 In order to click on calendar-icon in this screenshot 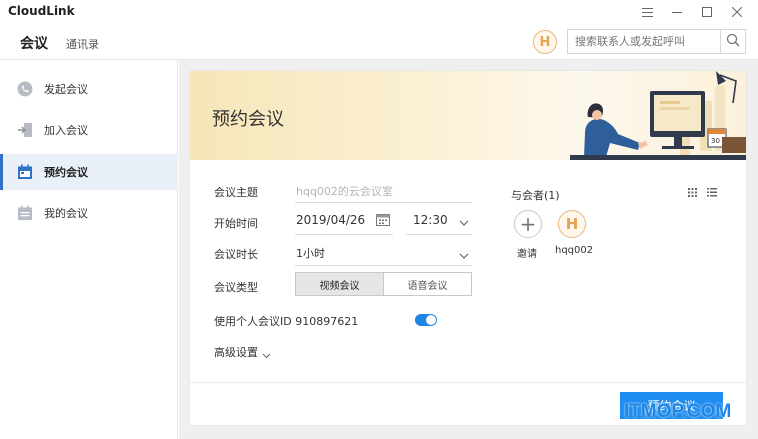, I will do `click(25, 172)`.